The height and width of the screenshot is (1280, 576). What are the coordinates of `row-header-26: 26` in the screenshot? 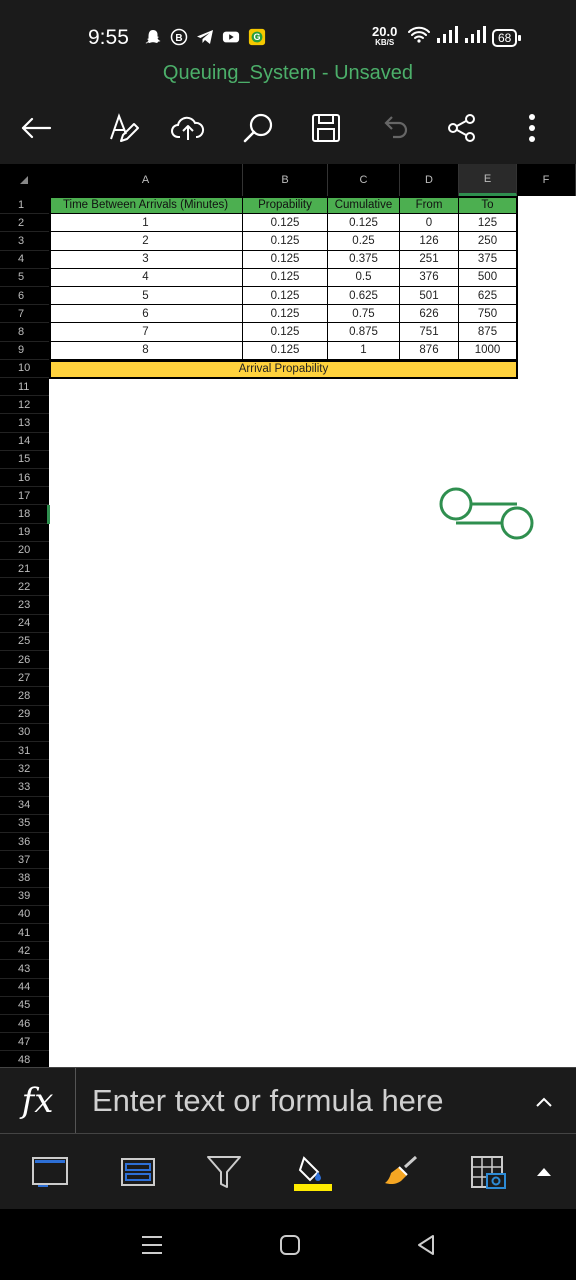 It's located at (24, 660).